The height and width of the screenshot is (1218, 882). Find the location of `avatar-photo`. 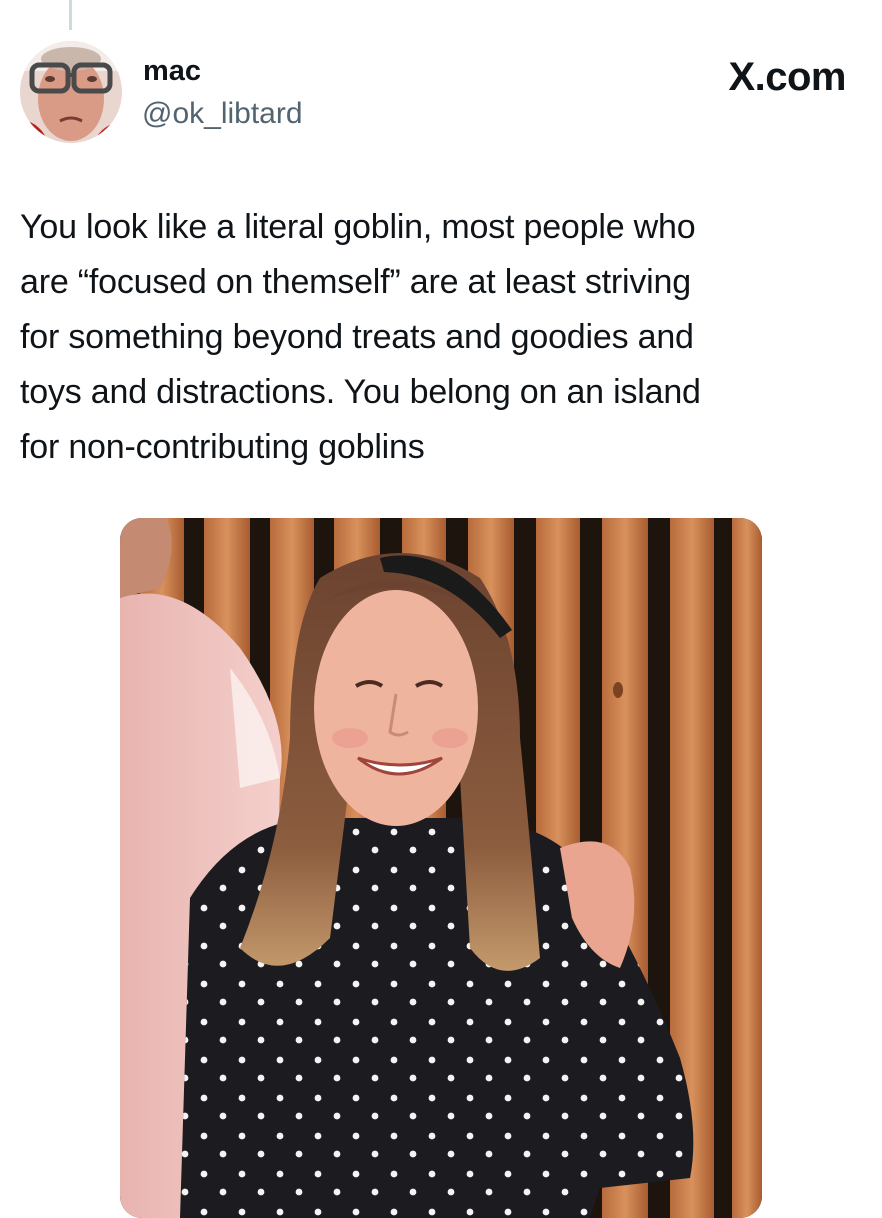

avatar-photo is located at coordinates (71, 92).